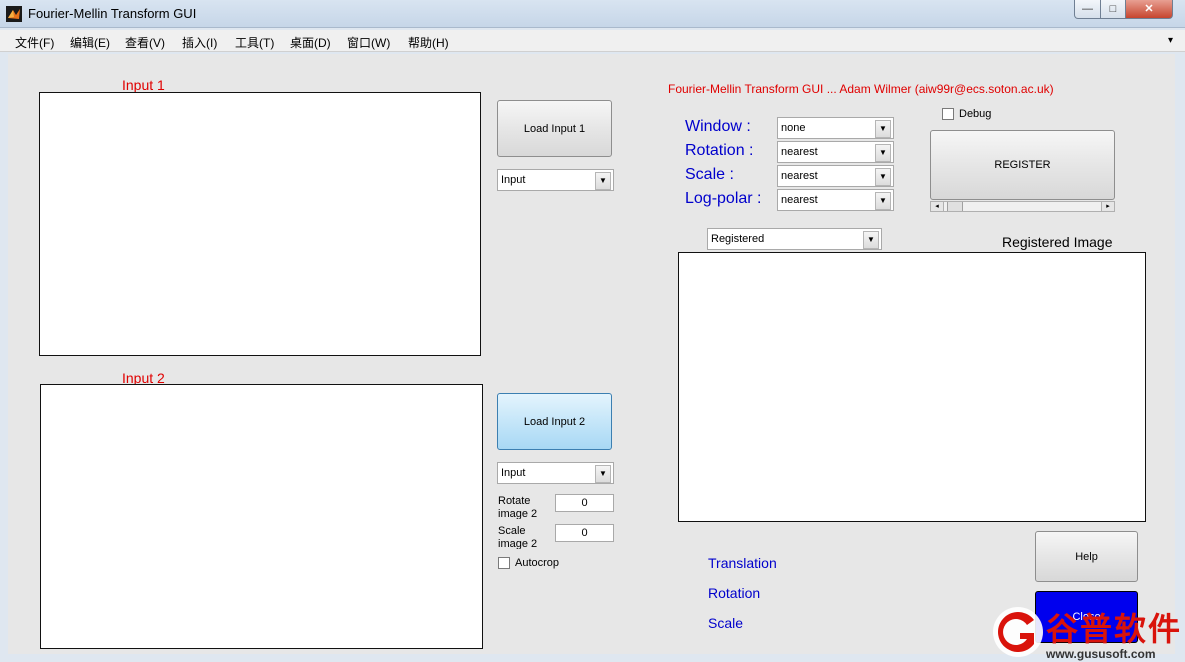  What do you see at coordinates (34, 42) in the screenshot?
I see `menu-file: 文件(F)` at bounding box center [34, 42].